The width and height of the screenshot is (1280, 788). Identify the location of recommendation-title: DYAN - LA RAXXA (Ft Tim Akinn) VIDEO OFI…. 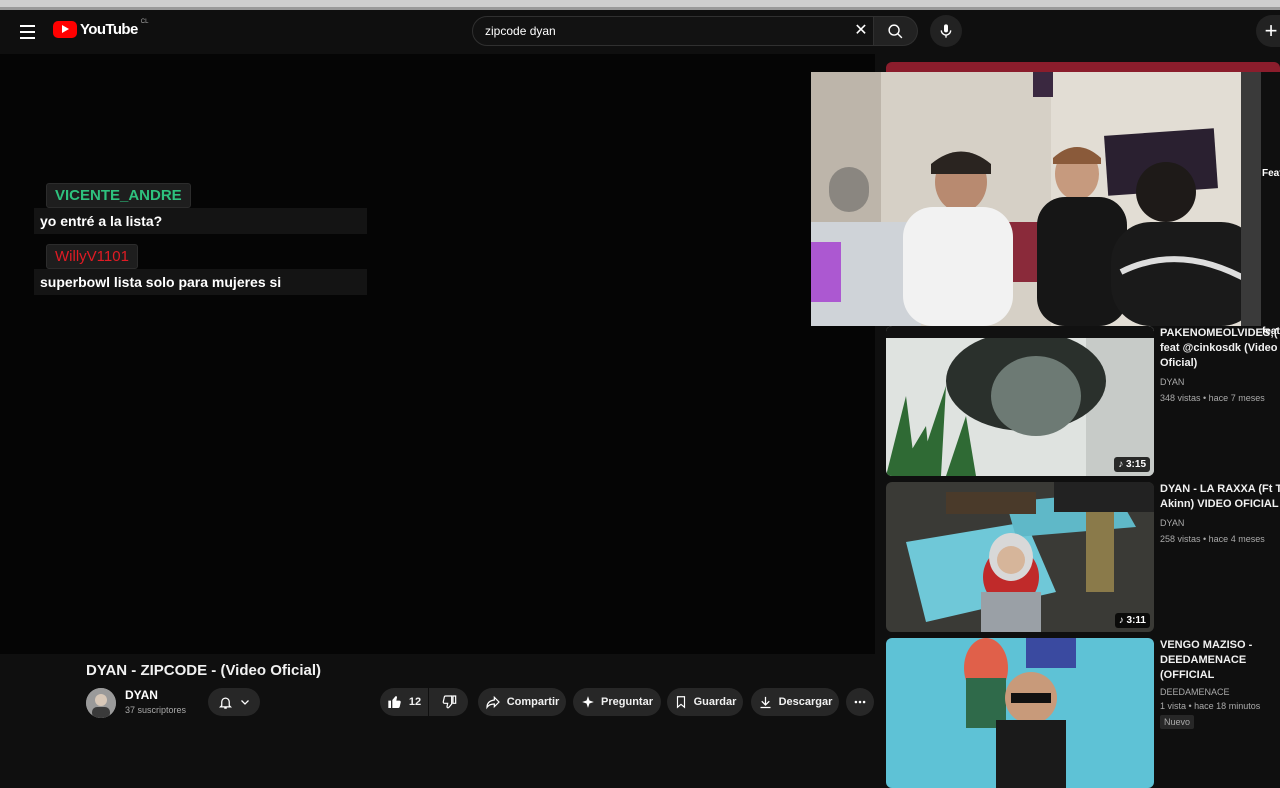
(1220, 497).